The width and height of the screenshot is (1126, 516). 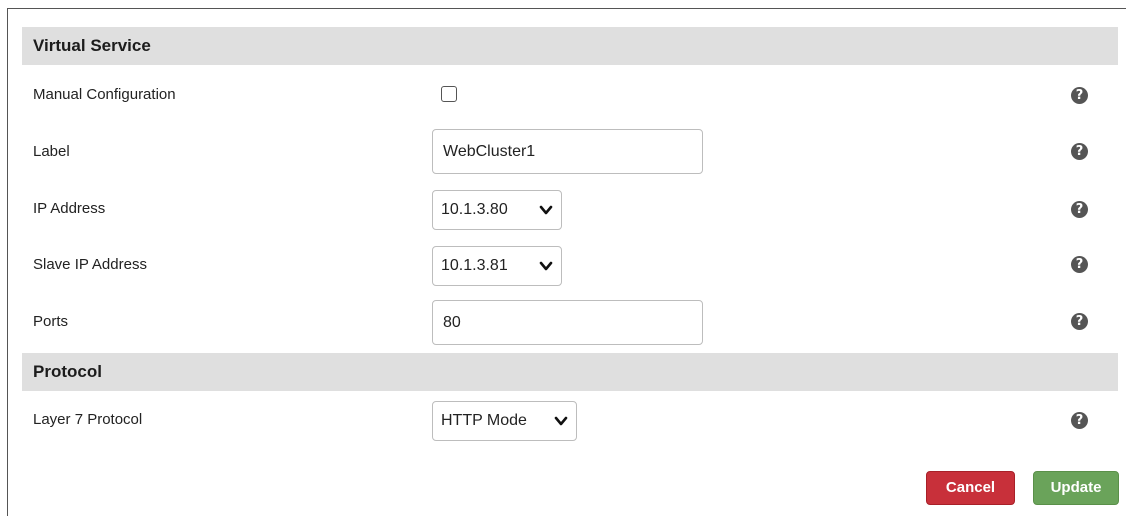 I want to click on layer7-protocol-select: HTTP Mode, so click(x=504, y=421).